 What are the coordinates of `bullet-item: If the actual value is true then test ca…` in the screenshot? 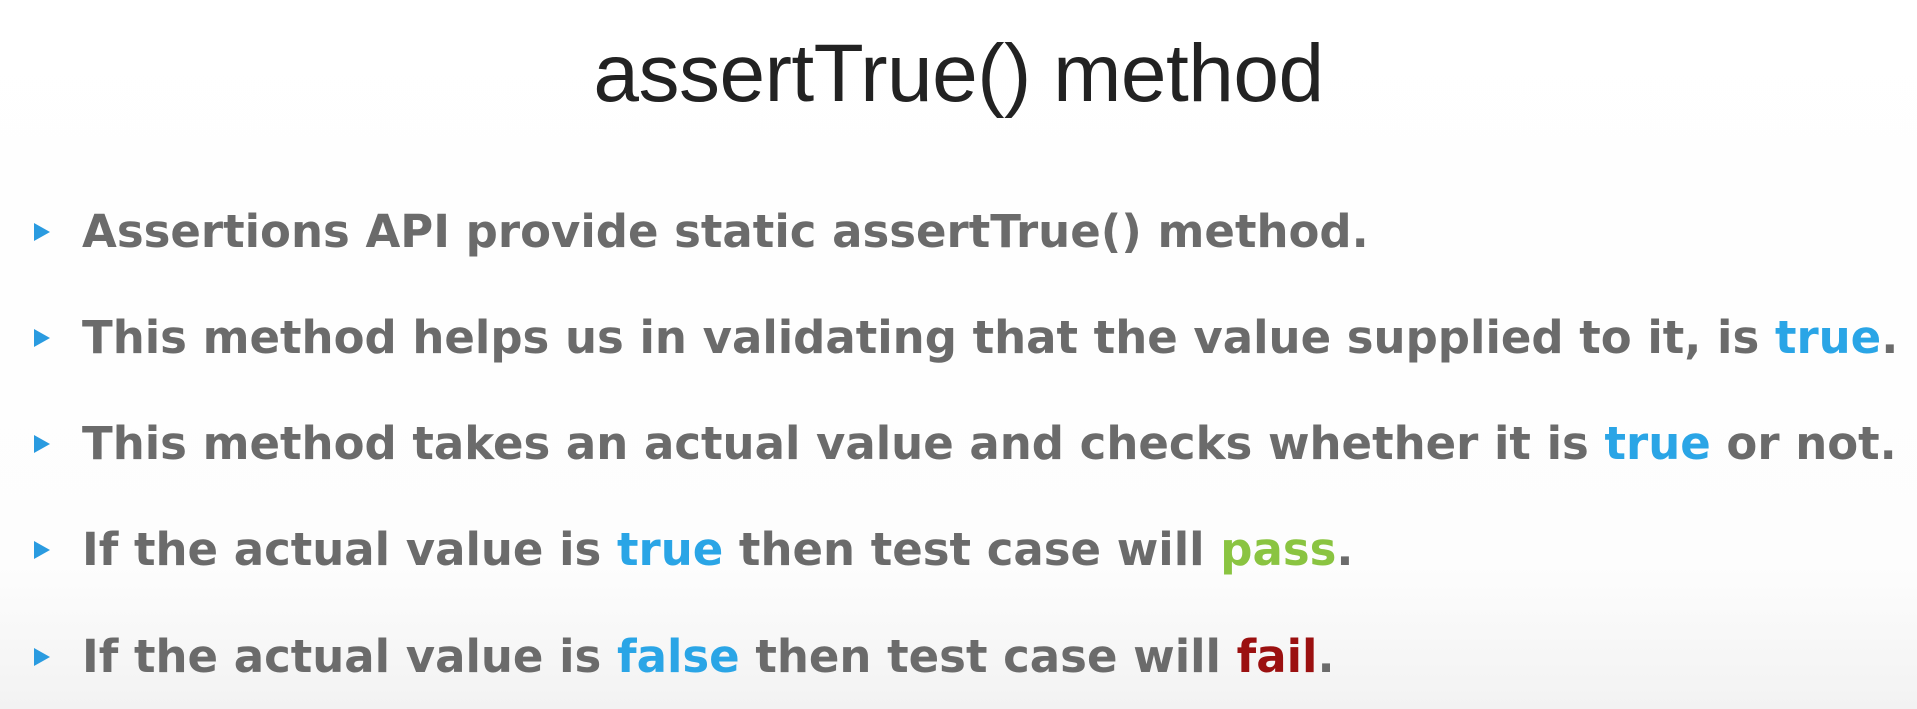 It's located at (958, 560).